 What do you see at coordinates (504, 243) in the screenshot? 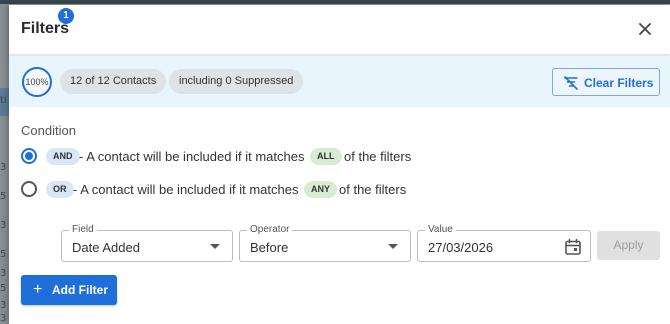
I see `value-date-input: Value 27/03/2026` at bounding box center [504, 243].